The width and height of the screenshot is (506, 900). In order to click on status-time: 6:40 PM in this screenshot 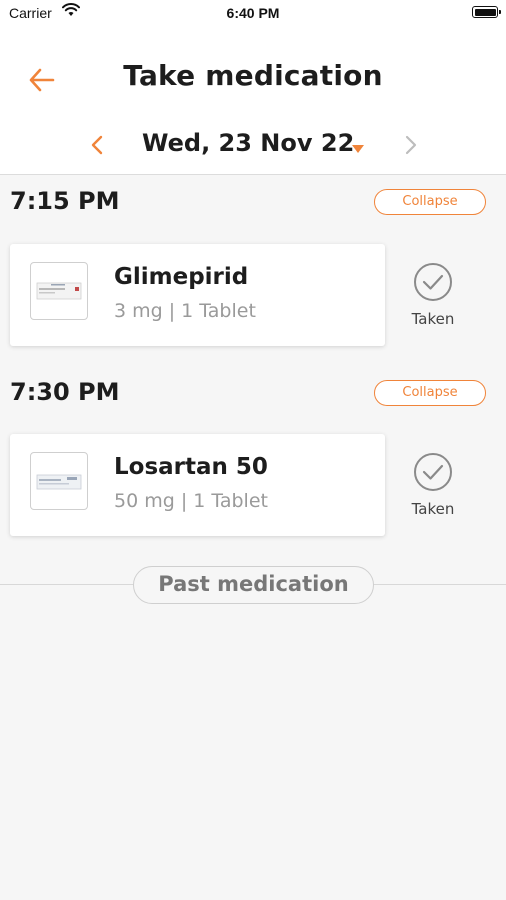, I will do `click(253, 13)`.